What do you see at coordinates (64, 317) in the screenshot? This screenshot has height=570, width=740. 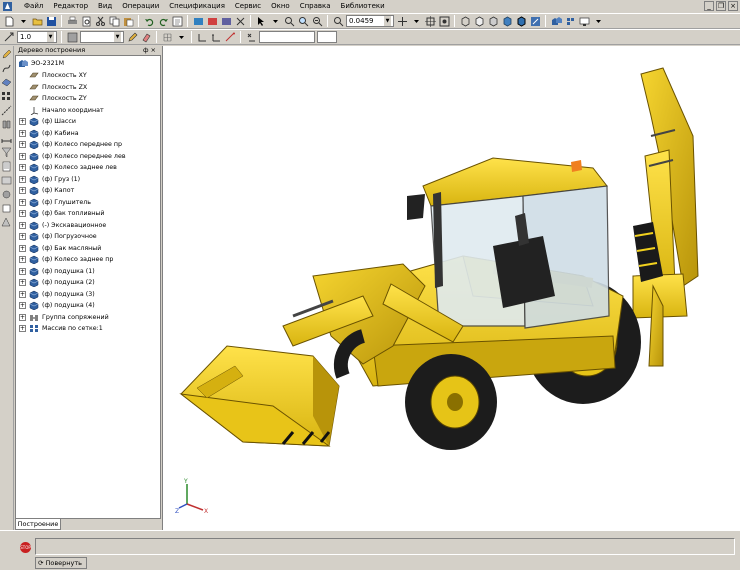 I see `tree-item: + Группа сопряжений` at bounding box center [64, 317].